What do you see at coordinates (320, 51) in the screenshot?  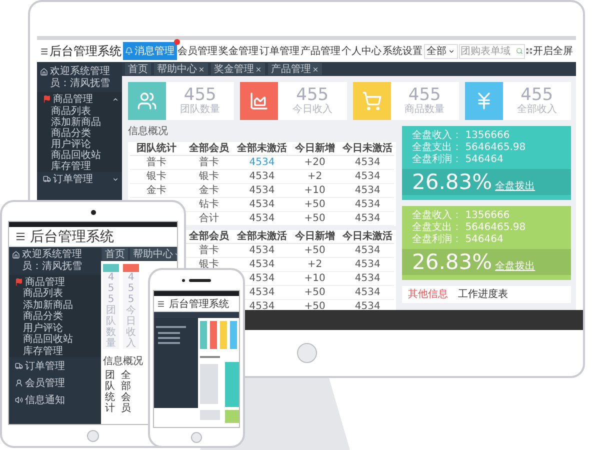 I see `nav-link: 产品管理` at bounding box center [320, 51].